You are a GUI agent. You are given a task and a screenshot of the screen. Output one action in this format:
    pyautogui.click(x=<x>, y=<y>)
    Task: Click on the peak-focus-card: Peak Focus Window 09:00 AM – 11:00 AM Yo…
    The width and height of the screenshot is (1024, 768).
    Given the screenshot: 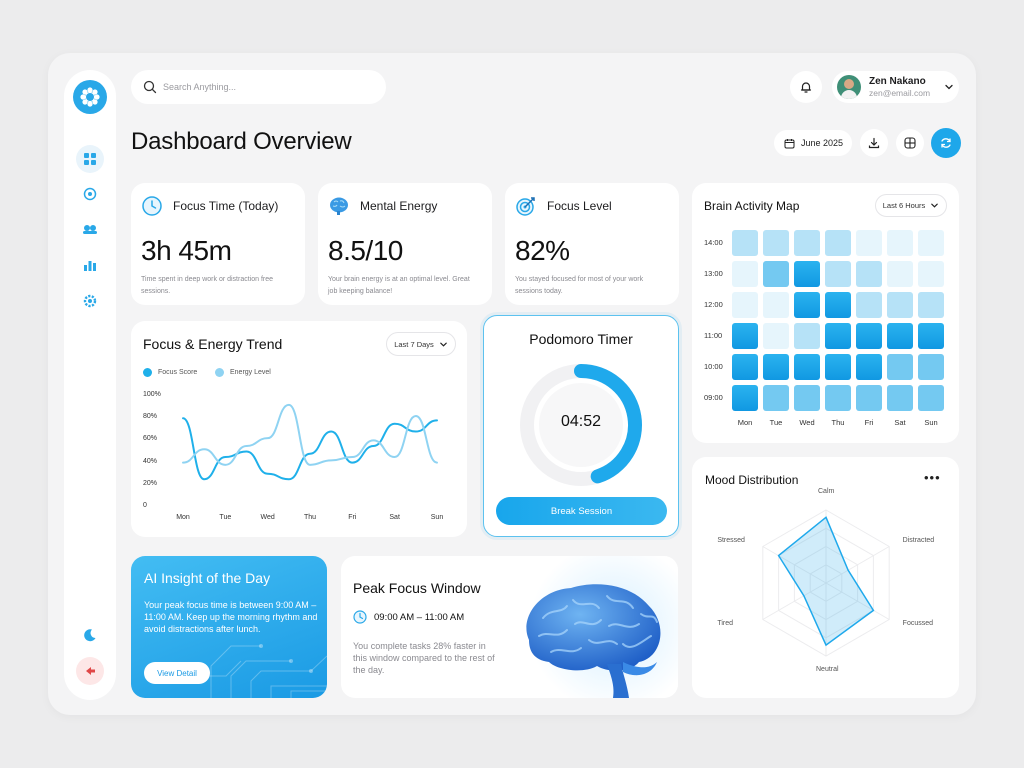 What is the action you would take?
    pyautogui.click(x=509, y=627)
    